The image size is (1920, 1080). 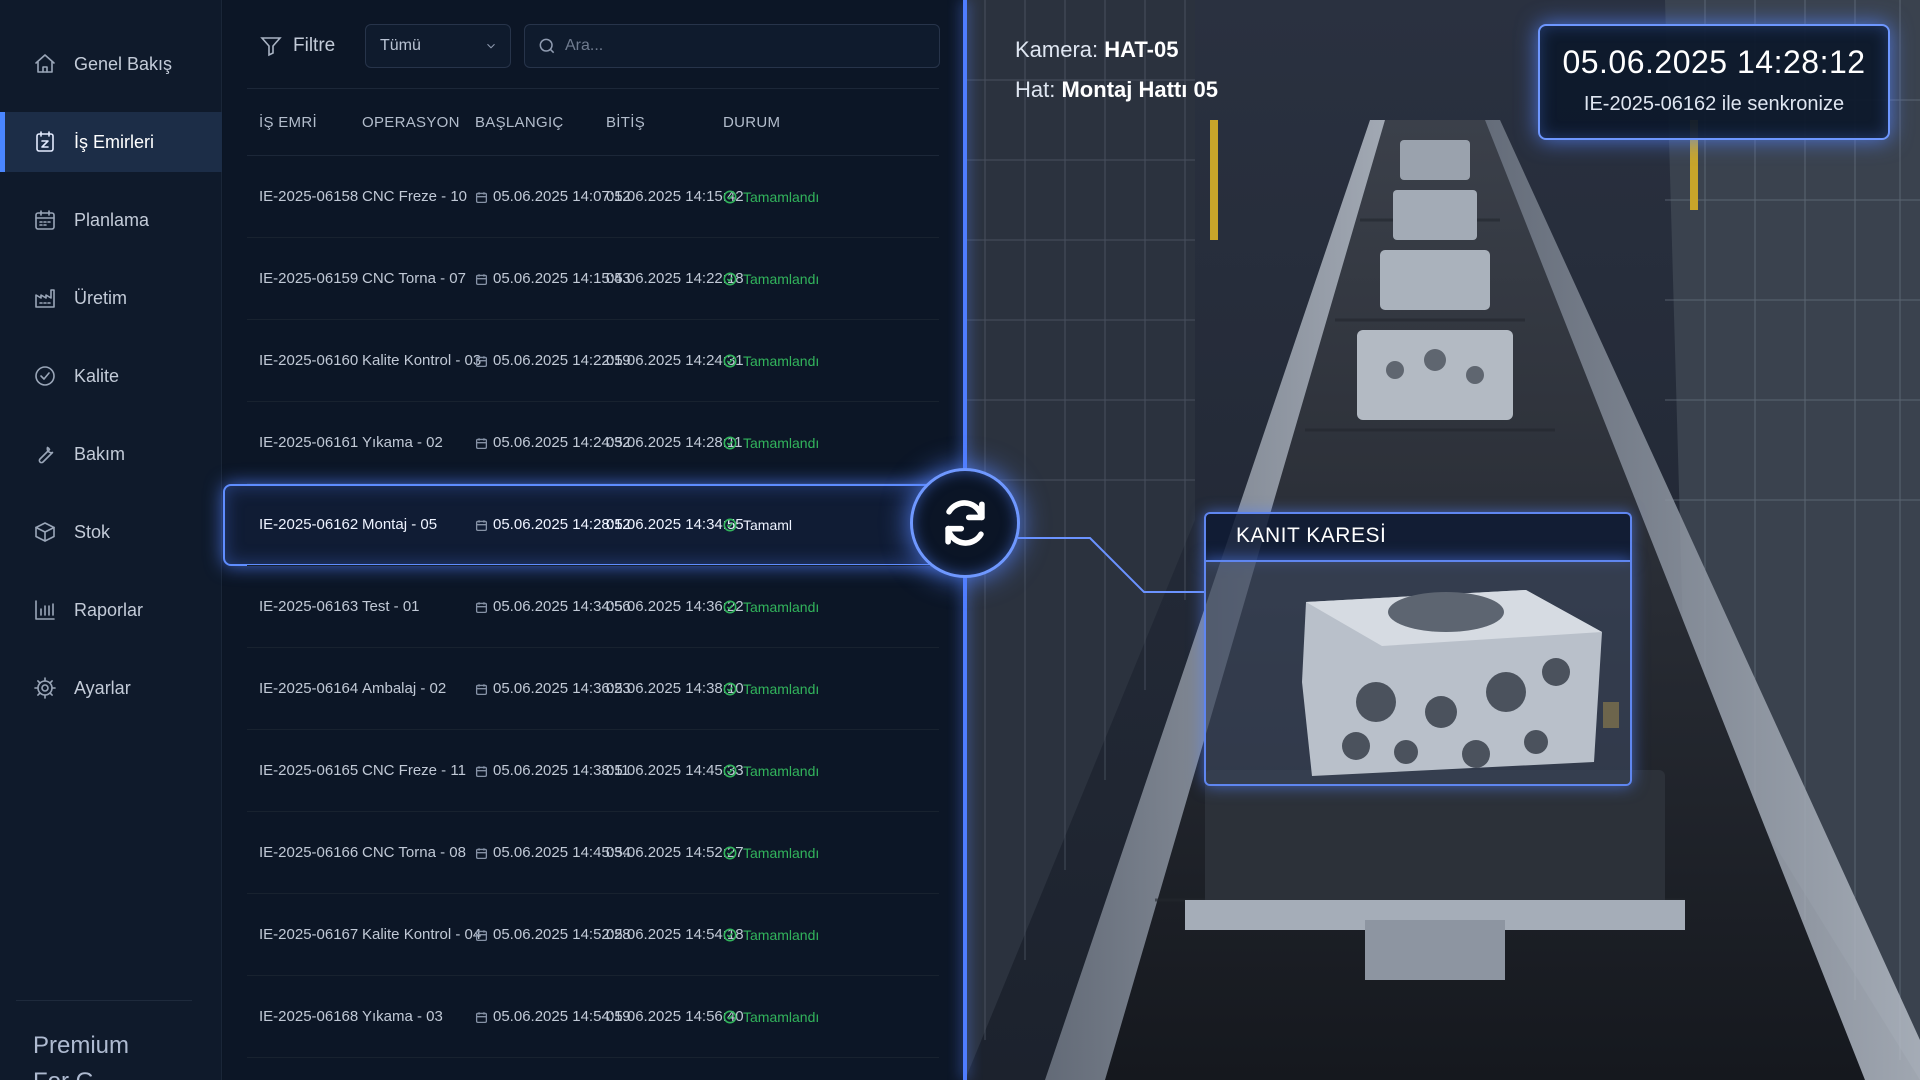 I want to click on sidebar-item-stock: Stok, so click(x=111, y=532).